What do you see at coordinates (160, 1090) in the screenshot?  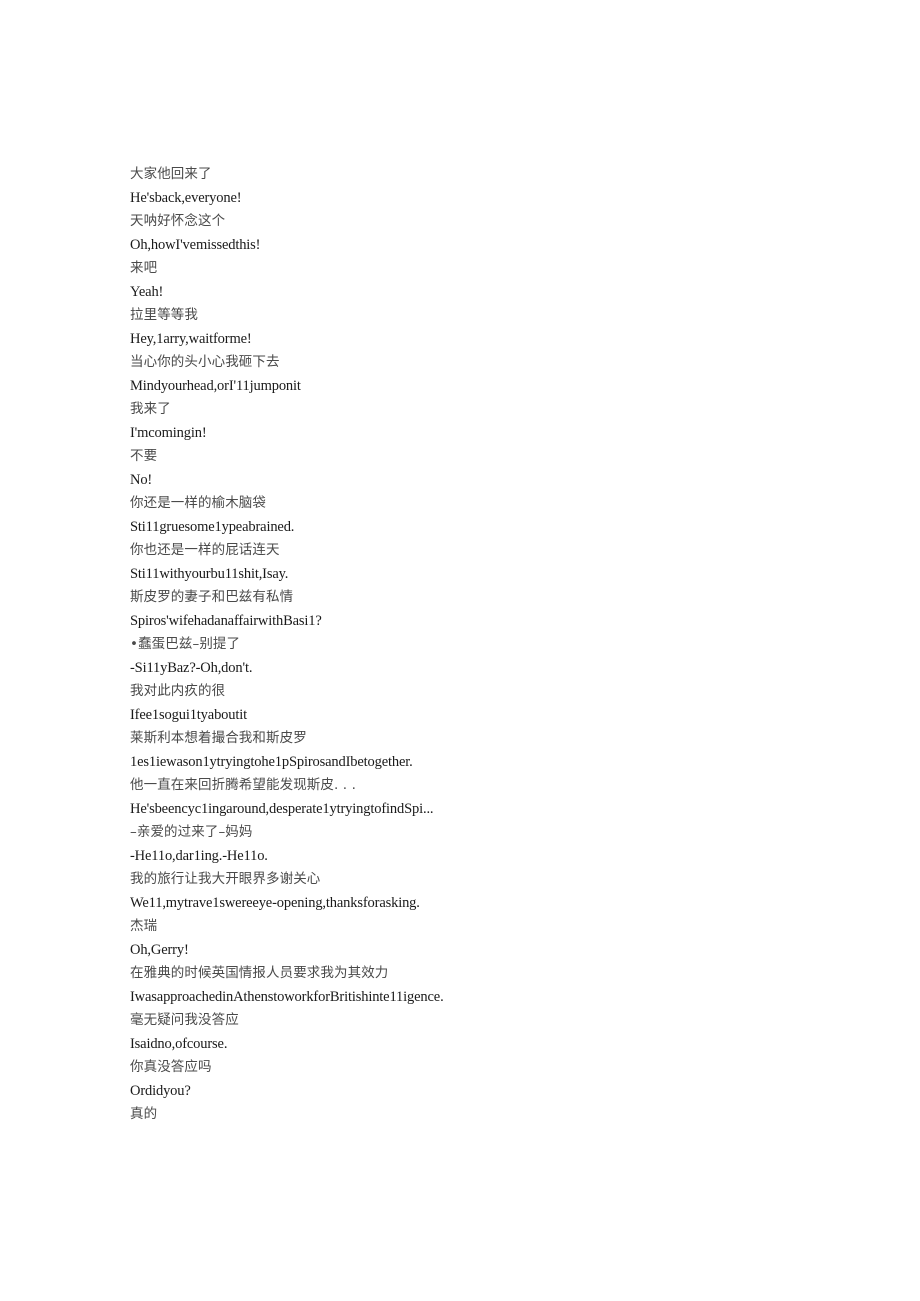 I see `subtitle-line-translation: Ordidyou?` at bounding box center [160, 1090].